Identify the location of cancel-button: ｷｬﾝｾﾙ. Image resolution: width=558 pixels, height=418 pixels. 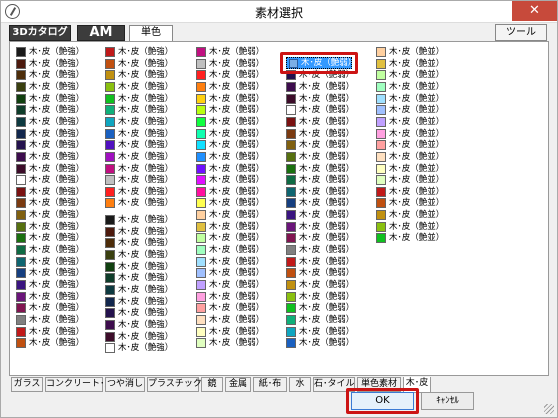
(447, 401).